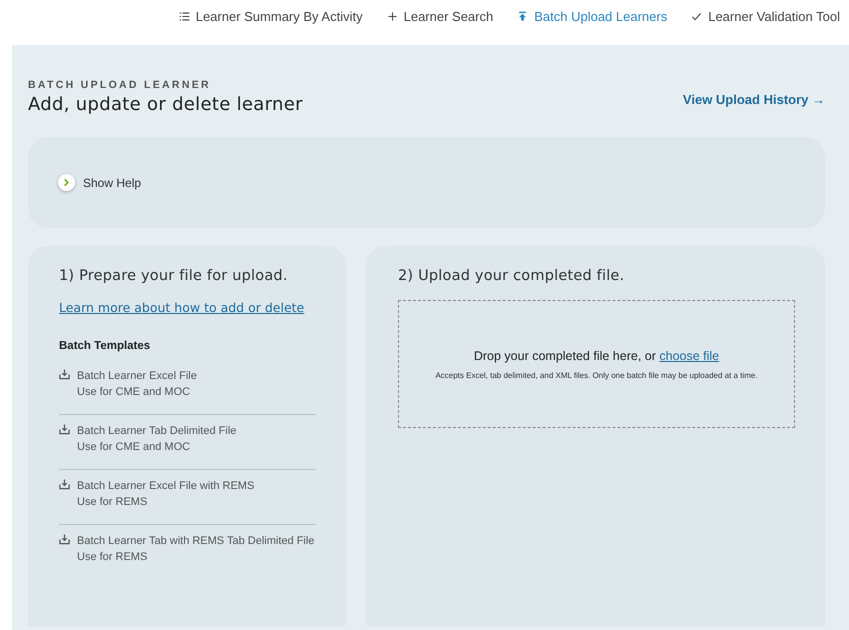 The image size is (849, 630). Describe the element at coordinates (165, 486) in the screenshot. I see `template-link: Batch Learner Excel File with REMS` at that location.